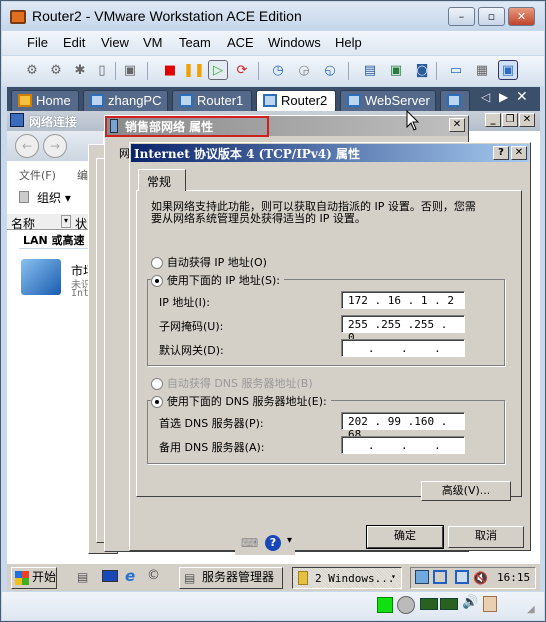 This screenshot has height=622, width=546. What do you see at coordinates (273, 543) in the screenshot?
I see `help-icon: ?` at bounding box center [273, 543].